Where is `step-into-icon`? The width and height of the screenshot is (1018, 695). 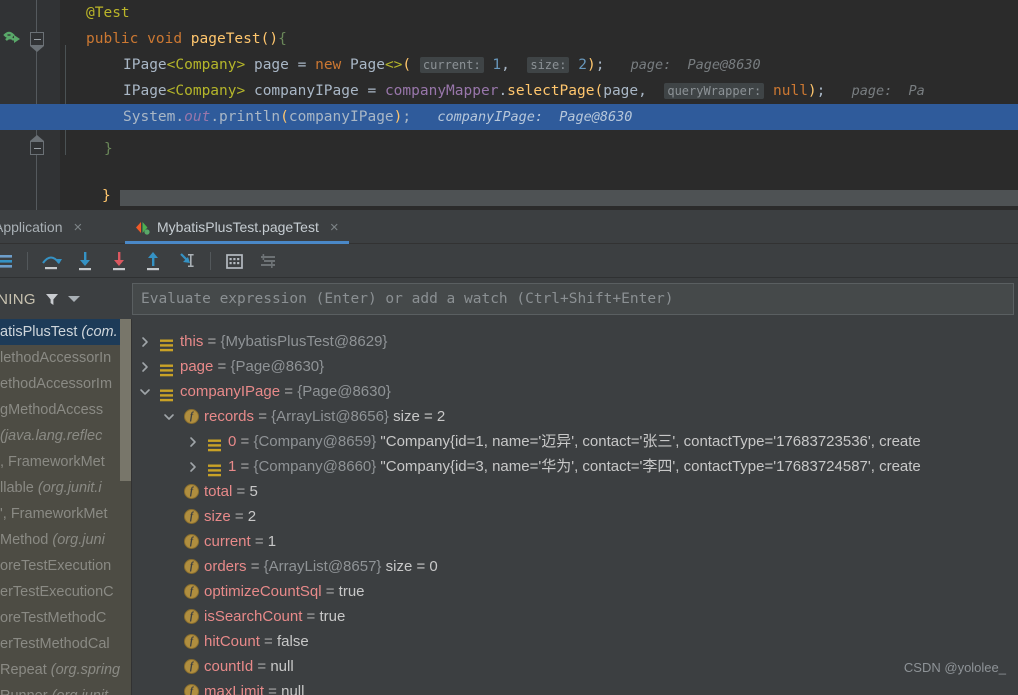 step-into-icon is located at coordinates (85, 261).